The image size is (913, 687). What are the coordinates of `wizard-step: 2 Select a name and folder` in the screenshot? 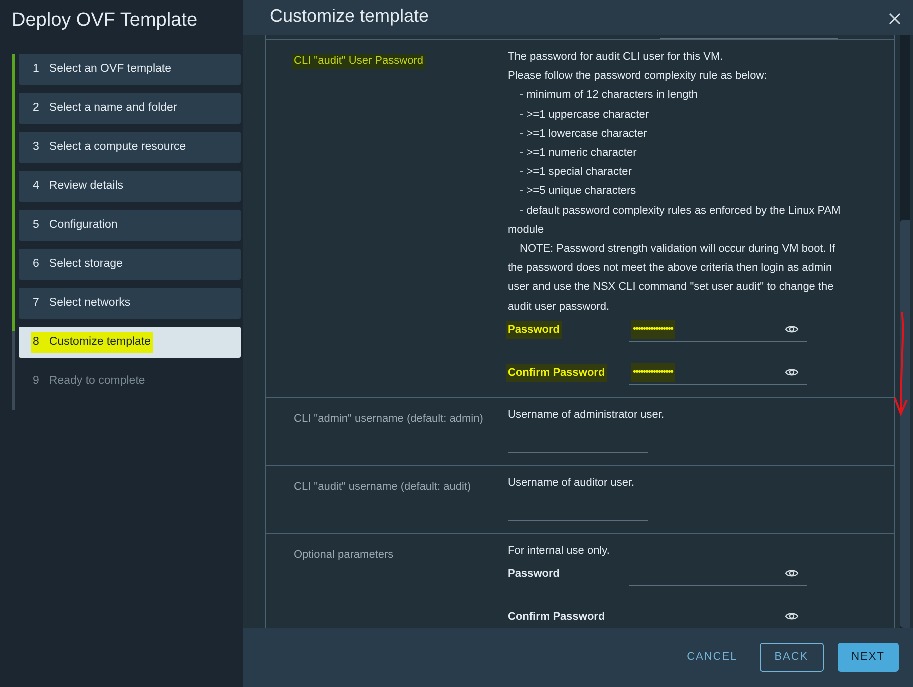 It's located at (130, 108).